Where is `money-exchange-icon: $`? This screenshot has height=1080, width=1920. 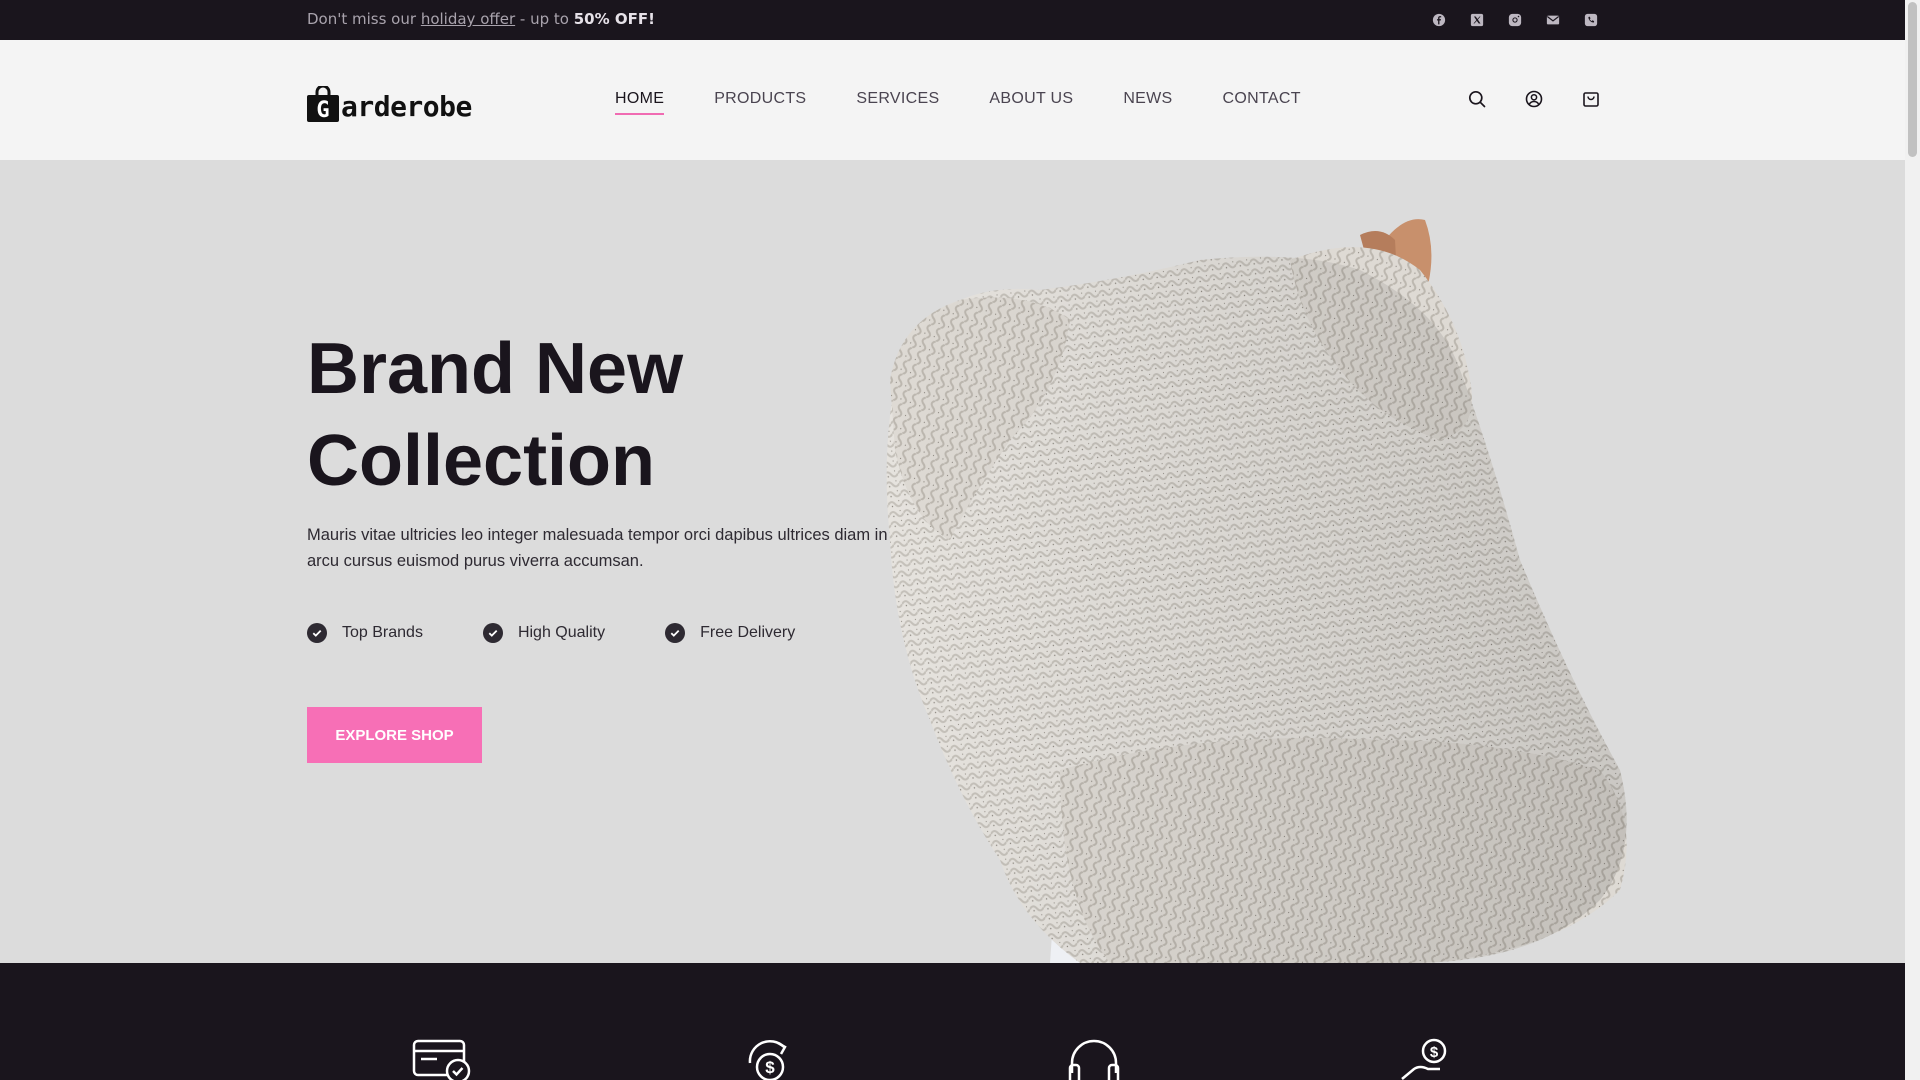
money-exchange-icon: $ is located at coordinates (770, 1058).